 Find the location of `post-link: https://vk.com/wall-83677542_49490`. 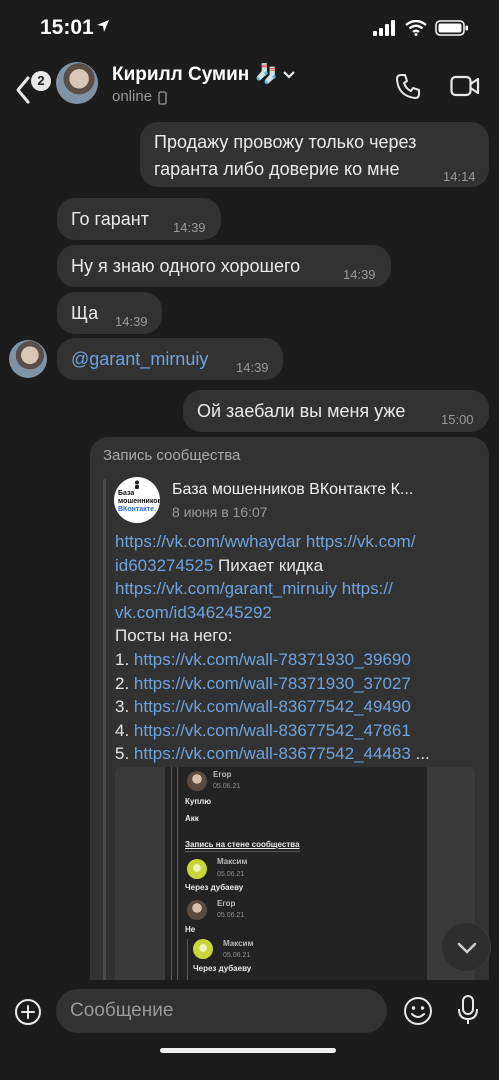

post-link: https://vk.com/wall-83677542_49490 is located at coordinates (272, 706).